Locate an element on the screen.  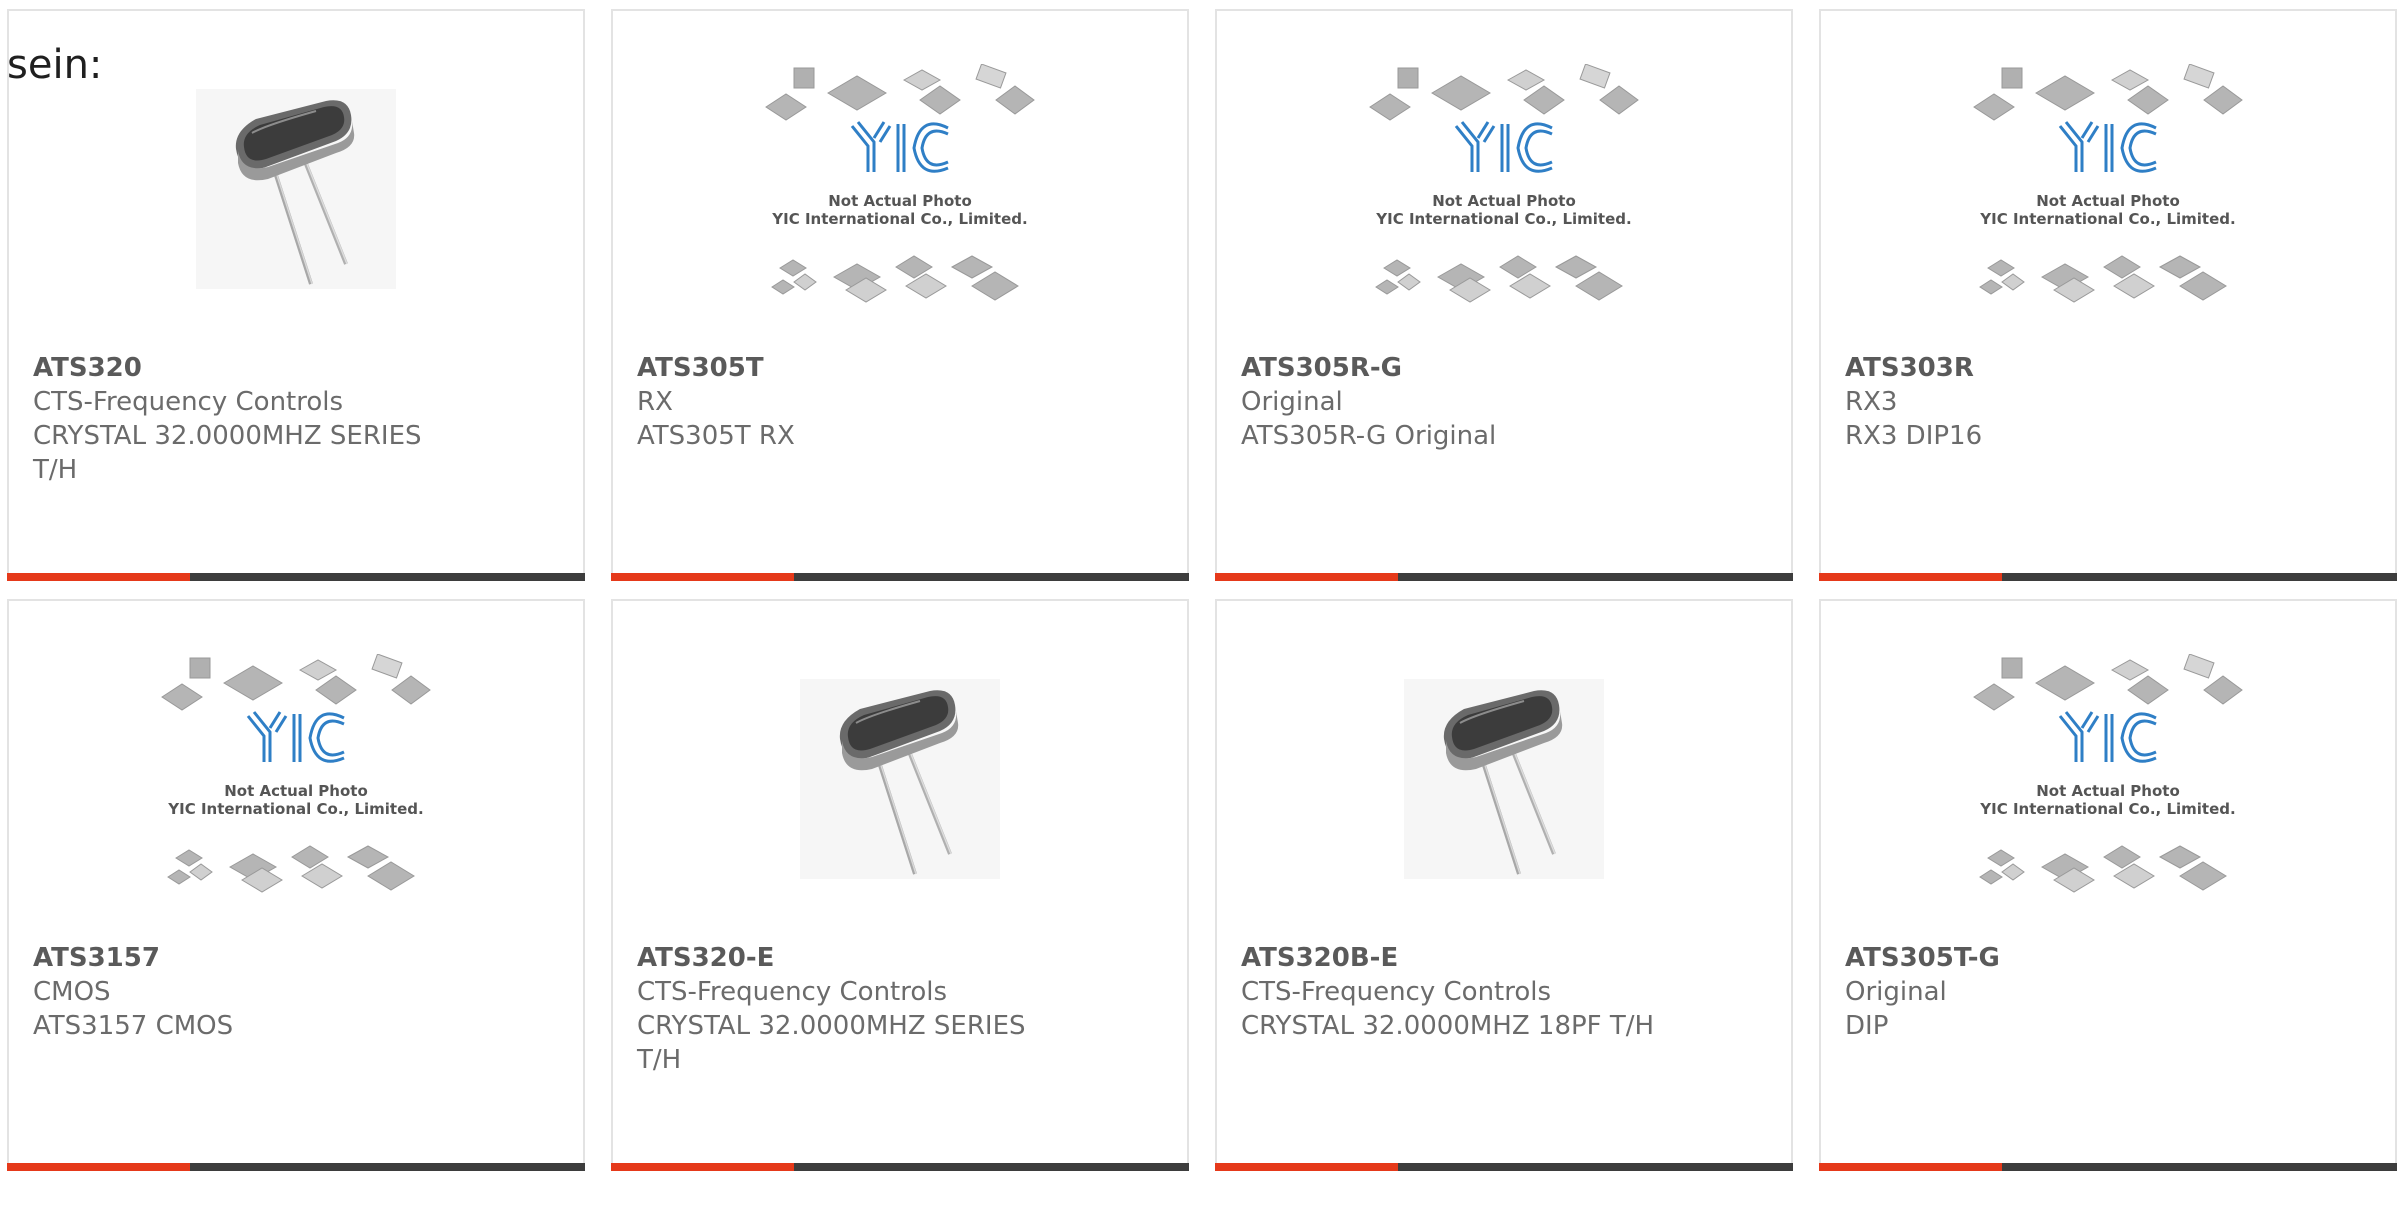
part-number-link: ATS303R is located at coordinates (2100, 368).